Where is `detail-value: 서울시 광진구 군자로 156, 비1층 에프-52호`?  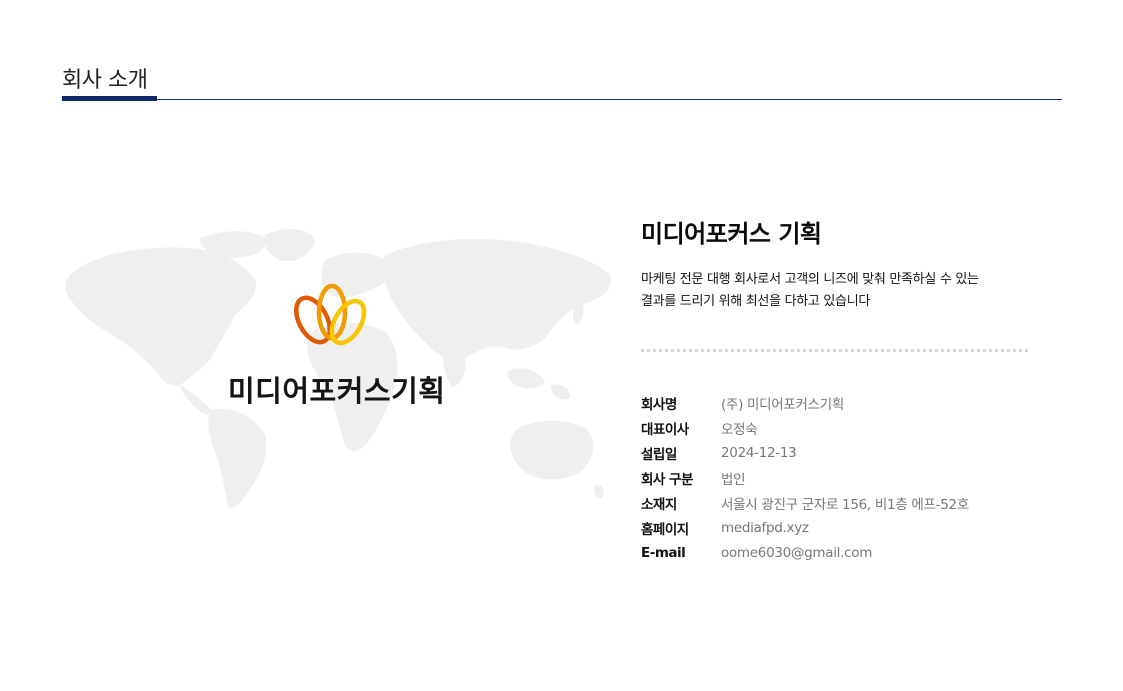 detail-value: 서울시 광진구 군자로 156, 비1층 에프-52호 is located at coordinates (845, 504).